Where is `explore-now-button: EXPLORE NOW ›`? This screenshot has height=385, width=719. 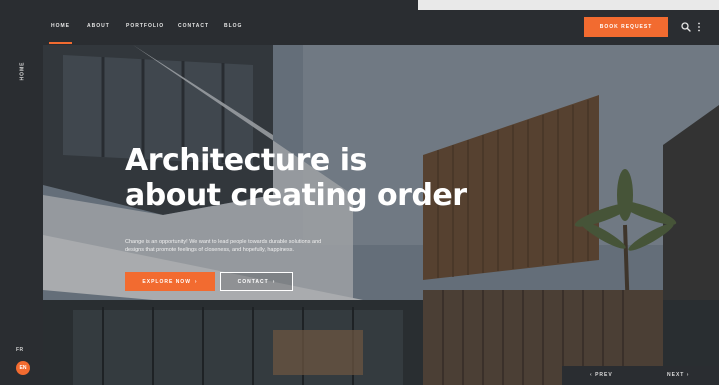
explore-now-button: EXPLORE NOW › is located at coordinates (170, 281).